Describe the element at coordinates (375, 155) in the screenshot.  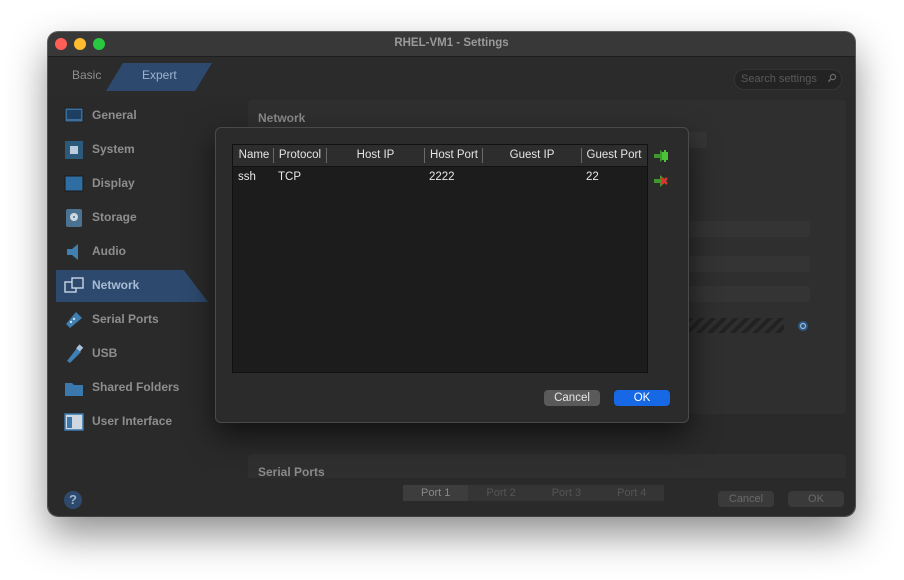
I see `column-header-host-ip: Host IP` at that location.